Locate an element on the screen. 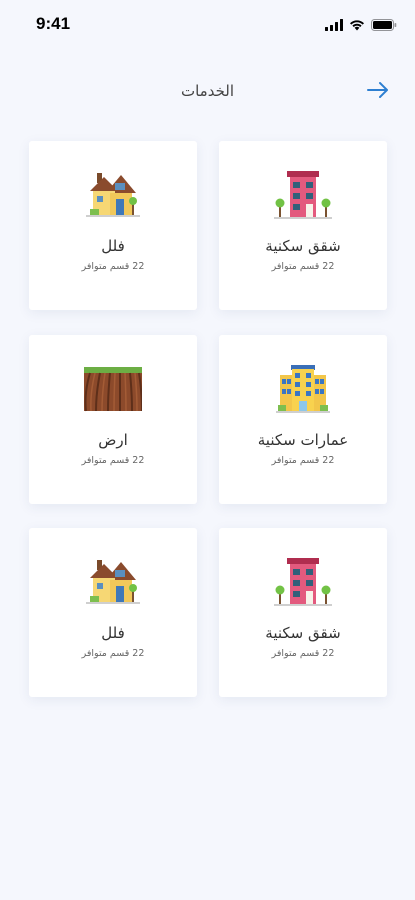 The image size is (415, 900). battery-icon is located at coordinates (384, 25).